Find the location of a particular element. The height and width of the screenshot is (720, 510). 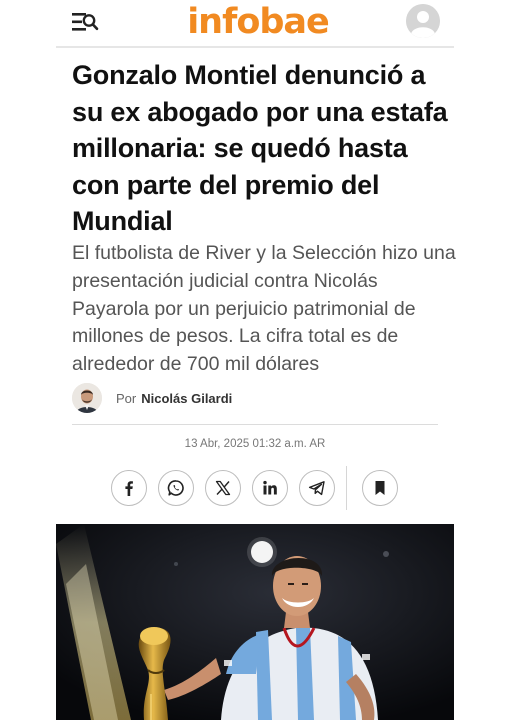

user-avatar-icon is located at coordinates (423, 21).